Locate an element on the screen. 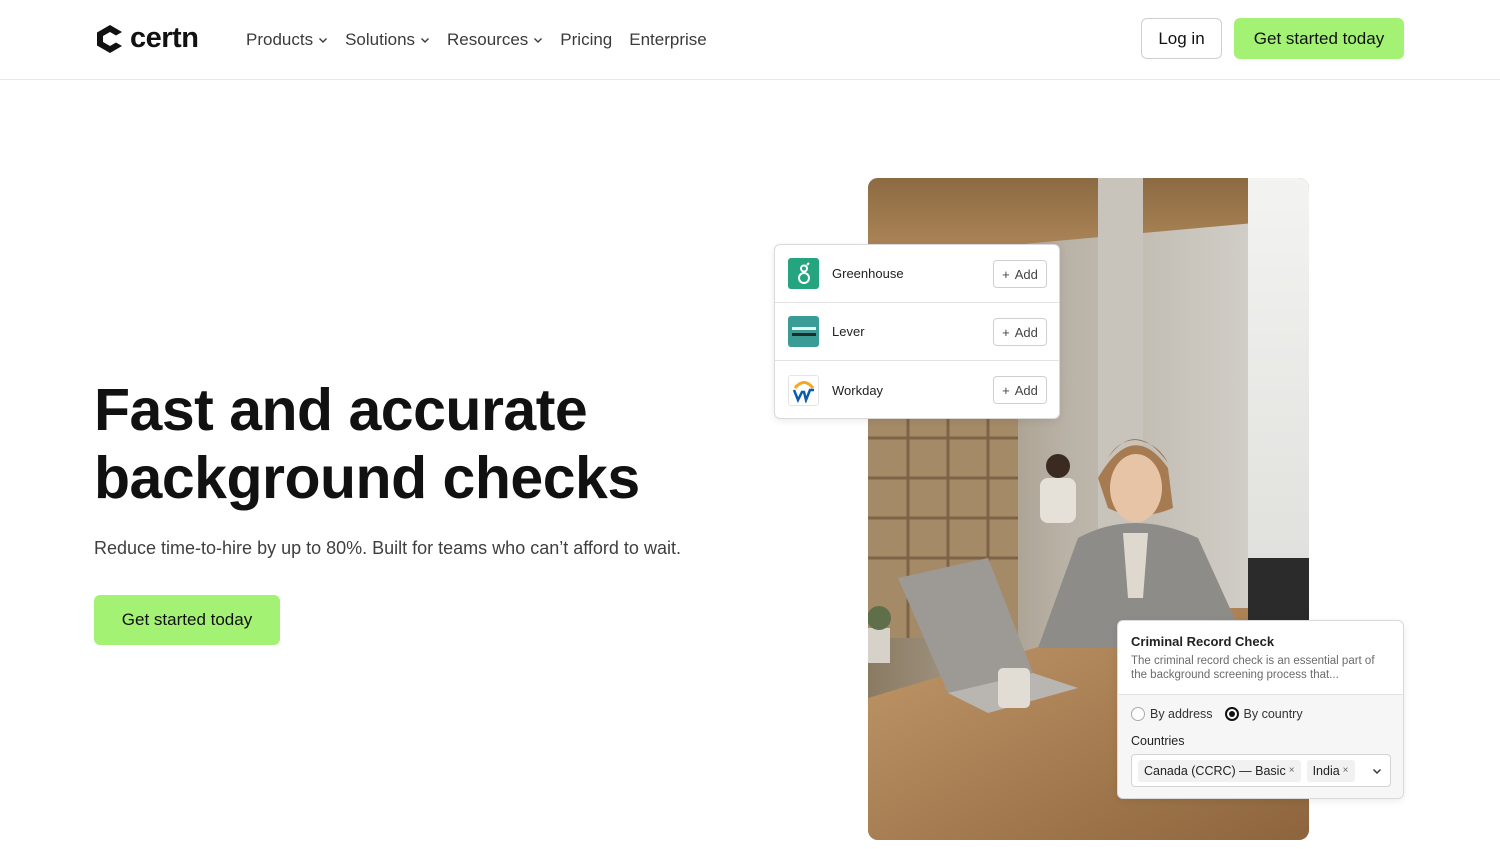 This screenshot has height=849, width=1500. hero-headline-line: background checks is located at coordinates (367, 478).